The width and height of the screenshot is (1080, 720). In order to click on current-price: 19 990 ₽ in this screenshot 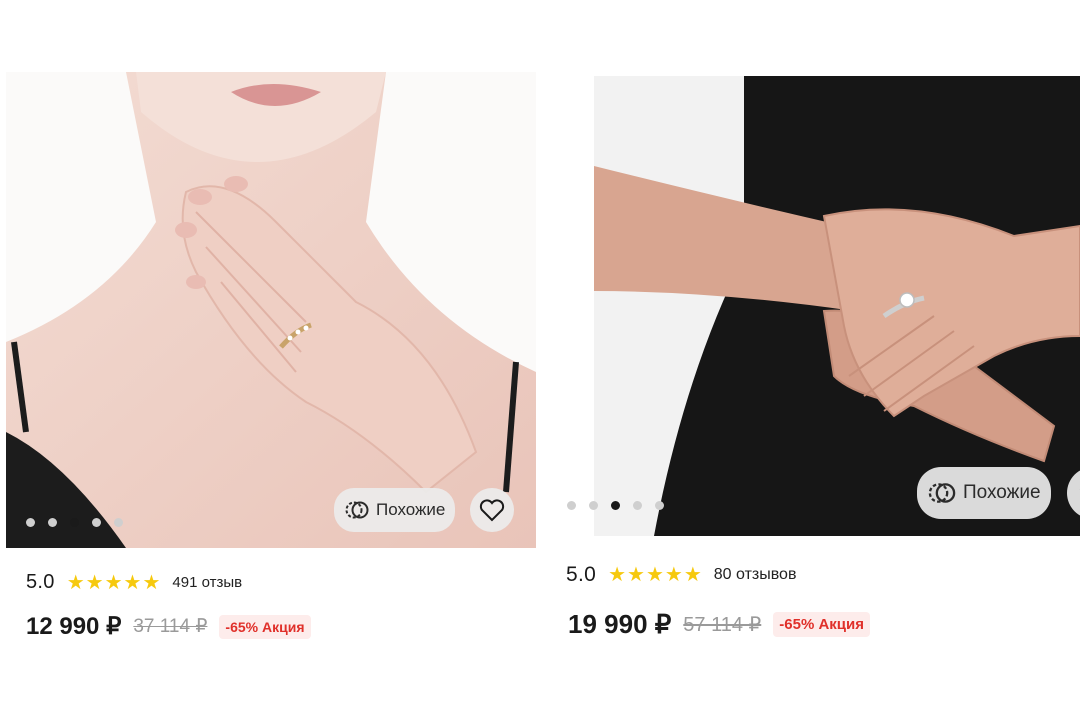, I will do `click(620, 624)`.